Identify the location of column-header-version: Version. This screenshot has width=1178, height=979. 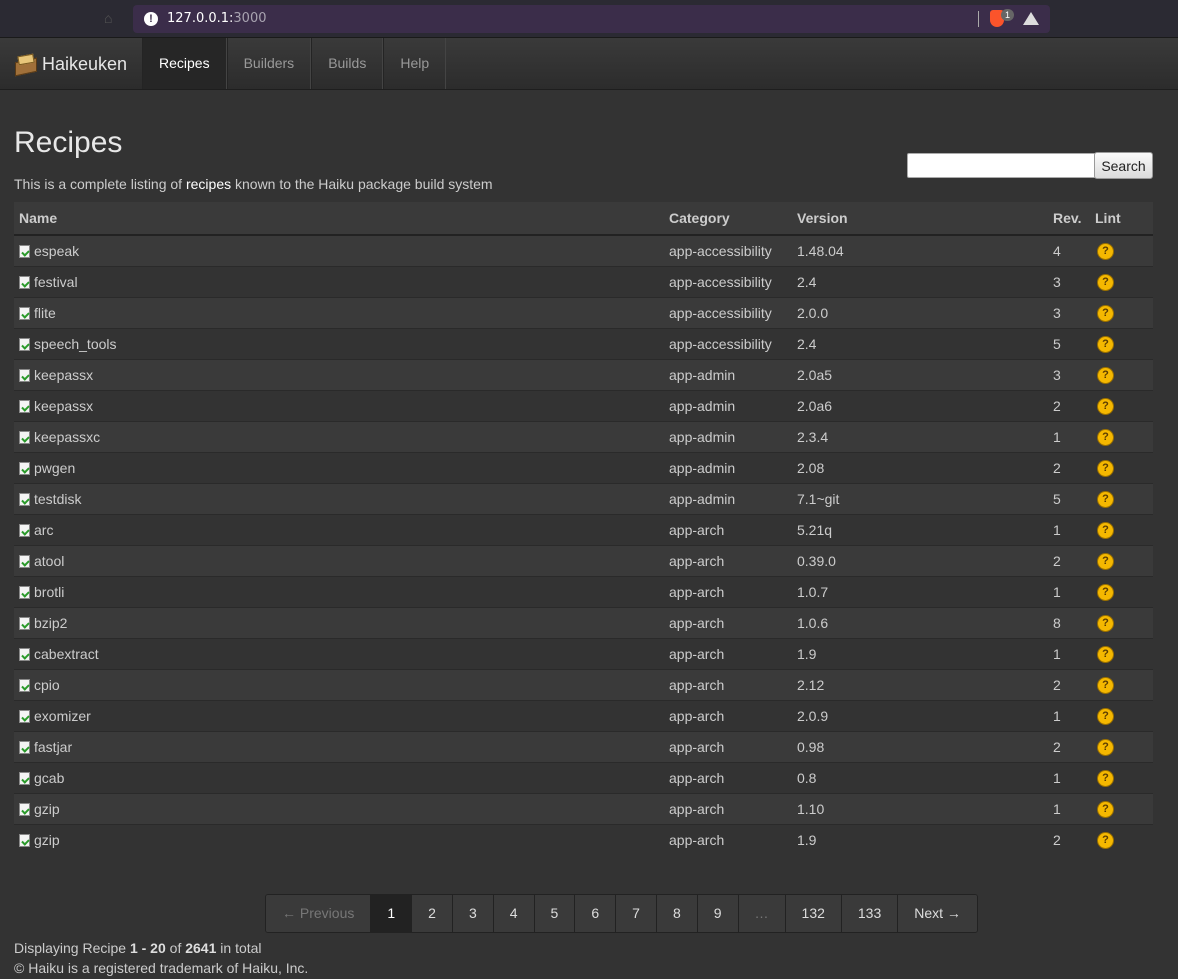
(920, 219).